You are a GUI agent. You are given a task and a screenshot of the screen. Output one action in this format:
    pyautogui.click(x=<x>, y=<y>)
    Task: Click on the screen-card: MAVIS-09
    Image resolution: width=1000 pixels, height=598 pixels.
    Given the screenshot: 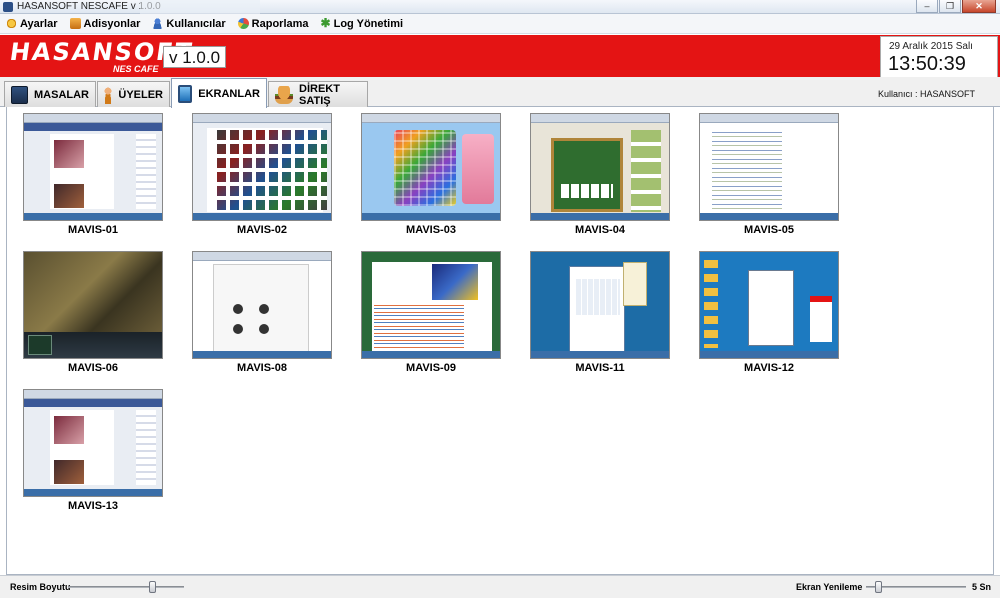 What is the action you would take?
    pyautogui.click(x=431, y=312)
    